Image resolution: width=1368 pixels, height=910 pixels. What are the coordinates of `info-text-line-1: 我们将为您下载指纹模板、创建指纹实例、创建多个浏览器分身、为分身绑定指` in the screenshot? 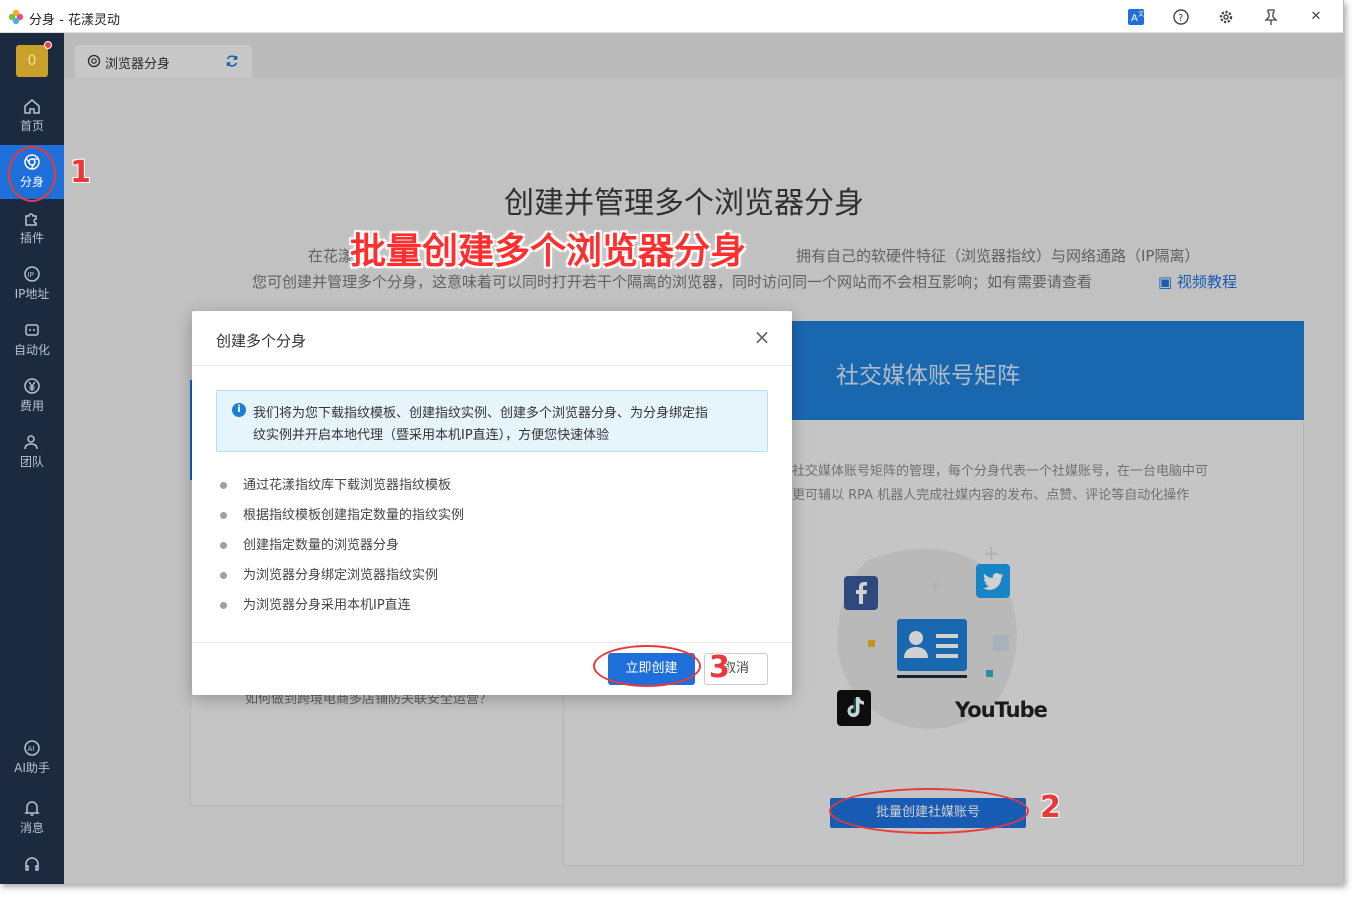 It's located at (481, 413).